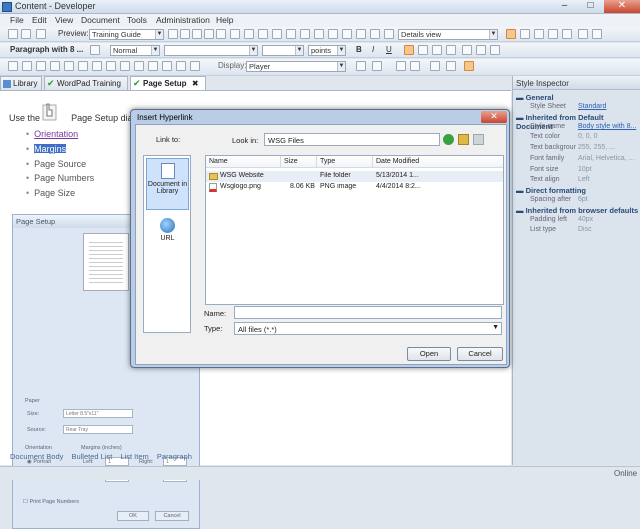 The image size is (640, 529). I want to click on place-document-in-library: Document in Library, so click(167, 184).